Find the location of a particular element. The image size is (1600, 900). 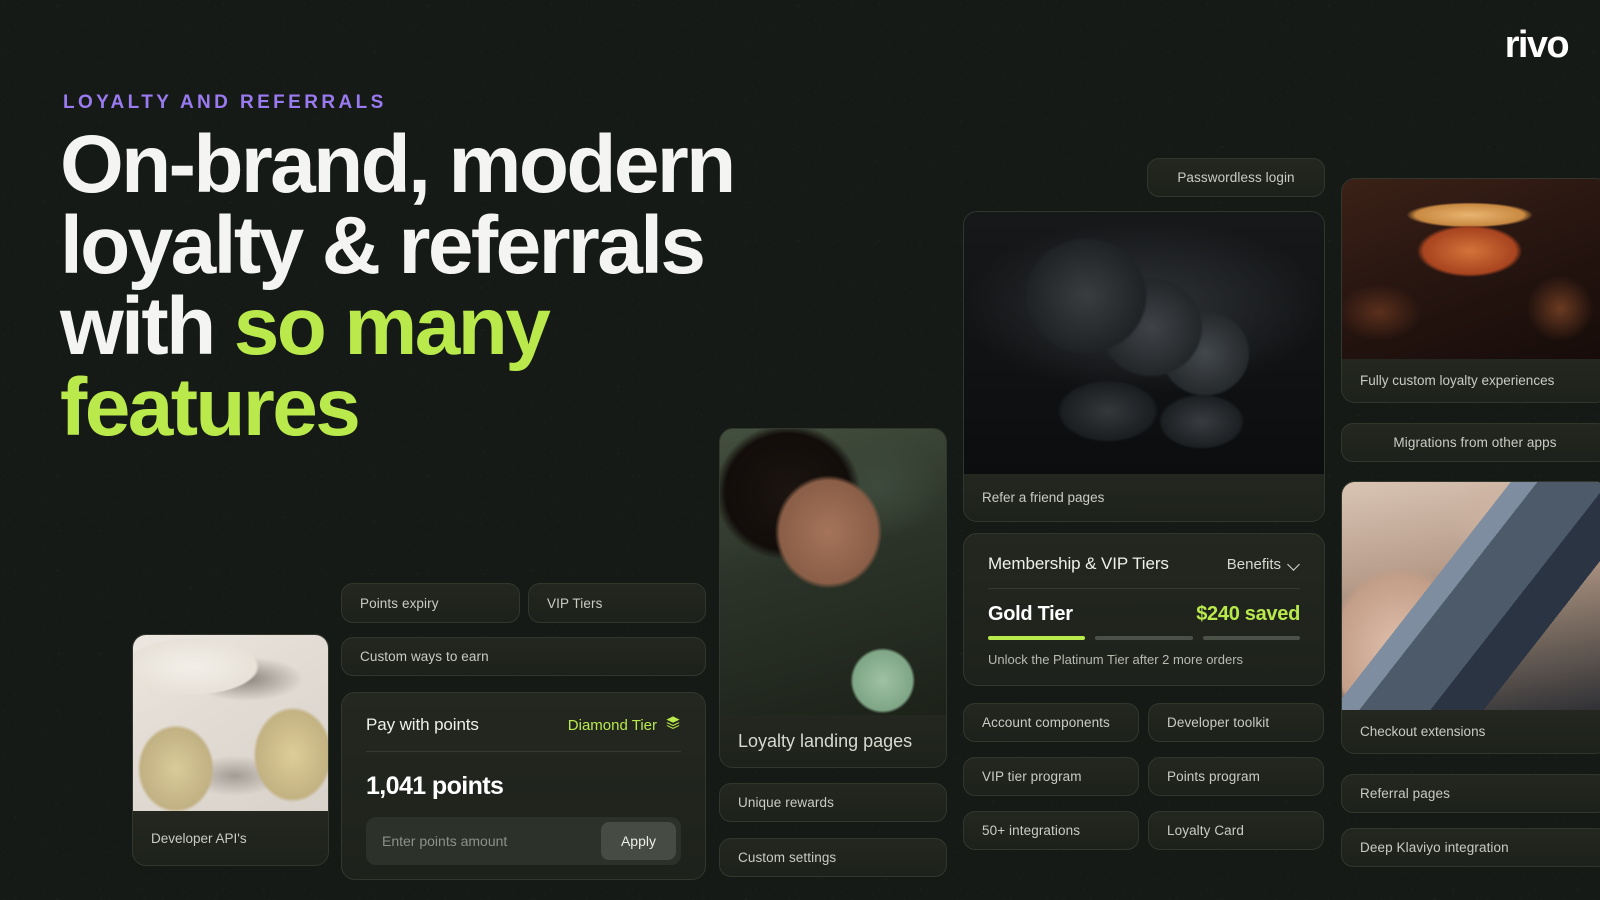

photo-capsules is located at coordinates (230, 723).